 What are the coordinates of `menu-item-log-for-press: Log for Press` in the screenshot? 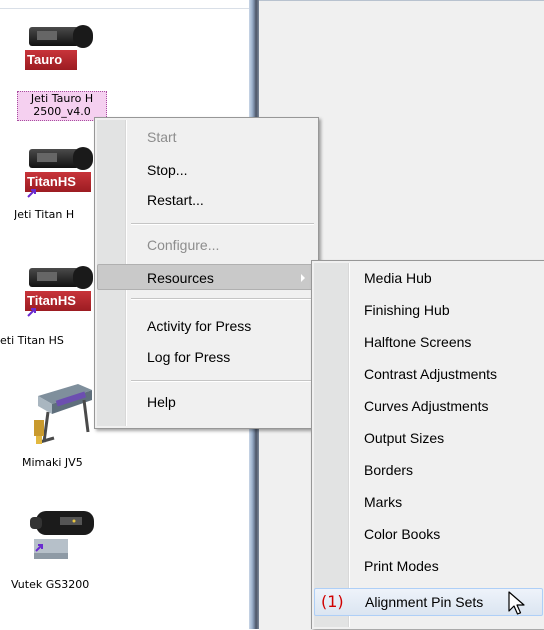 It's located at (206, 357).